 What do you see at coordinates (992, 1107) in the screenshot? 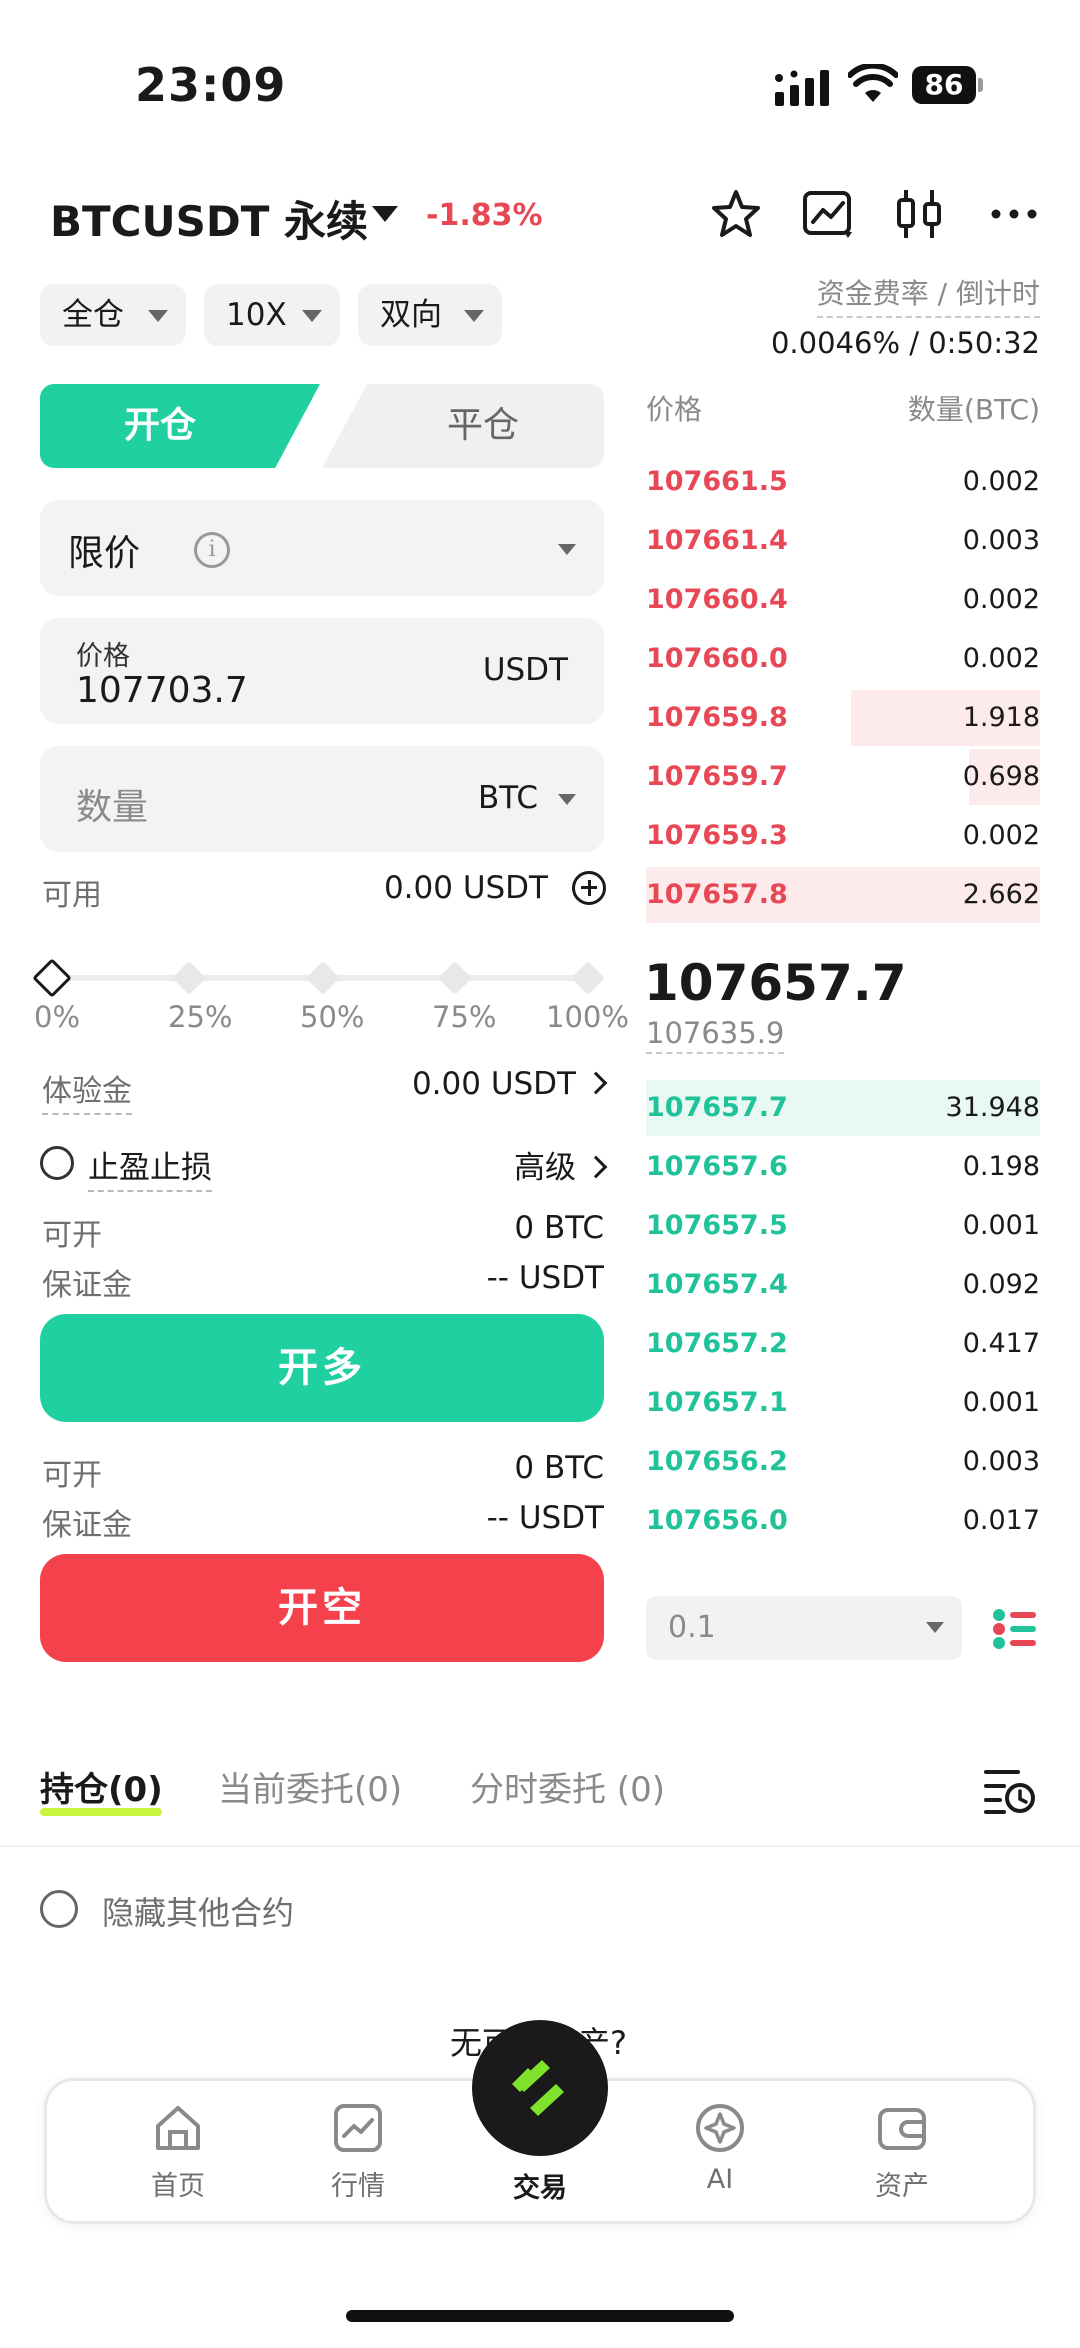
I see `row-quantity: 31.948` at bounding box center [992, 1107].